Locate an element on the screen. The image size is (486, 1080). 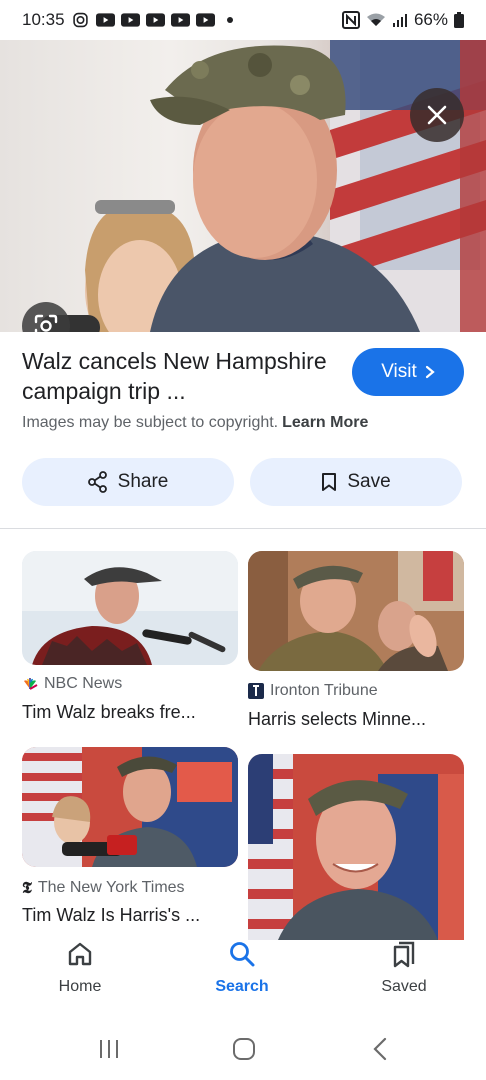
source-name: The New York Times is located at coordinates (111, 887).